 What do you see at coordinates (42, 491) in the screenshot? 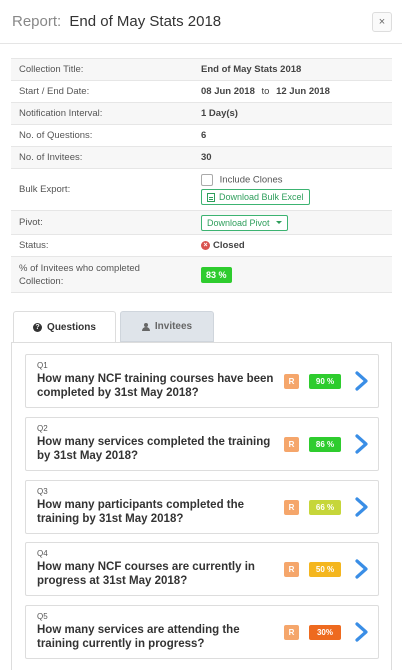
I see `question-number: Q3` at bounding box center [42, 491].